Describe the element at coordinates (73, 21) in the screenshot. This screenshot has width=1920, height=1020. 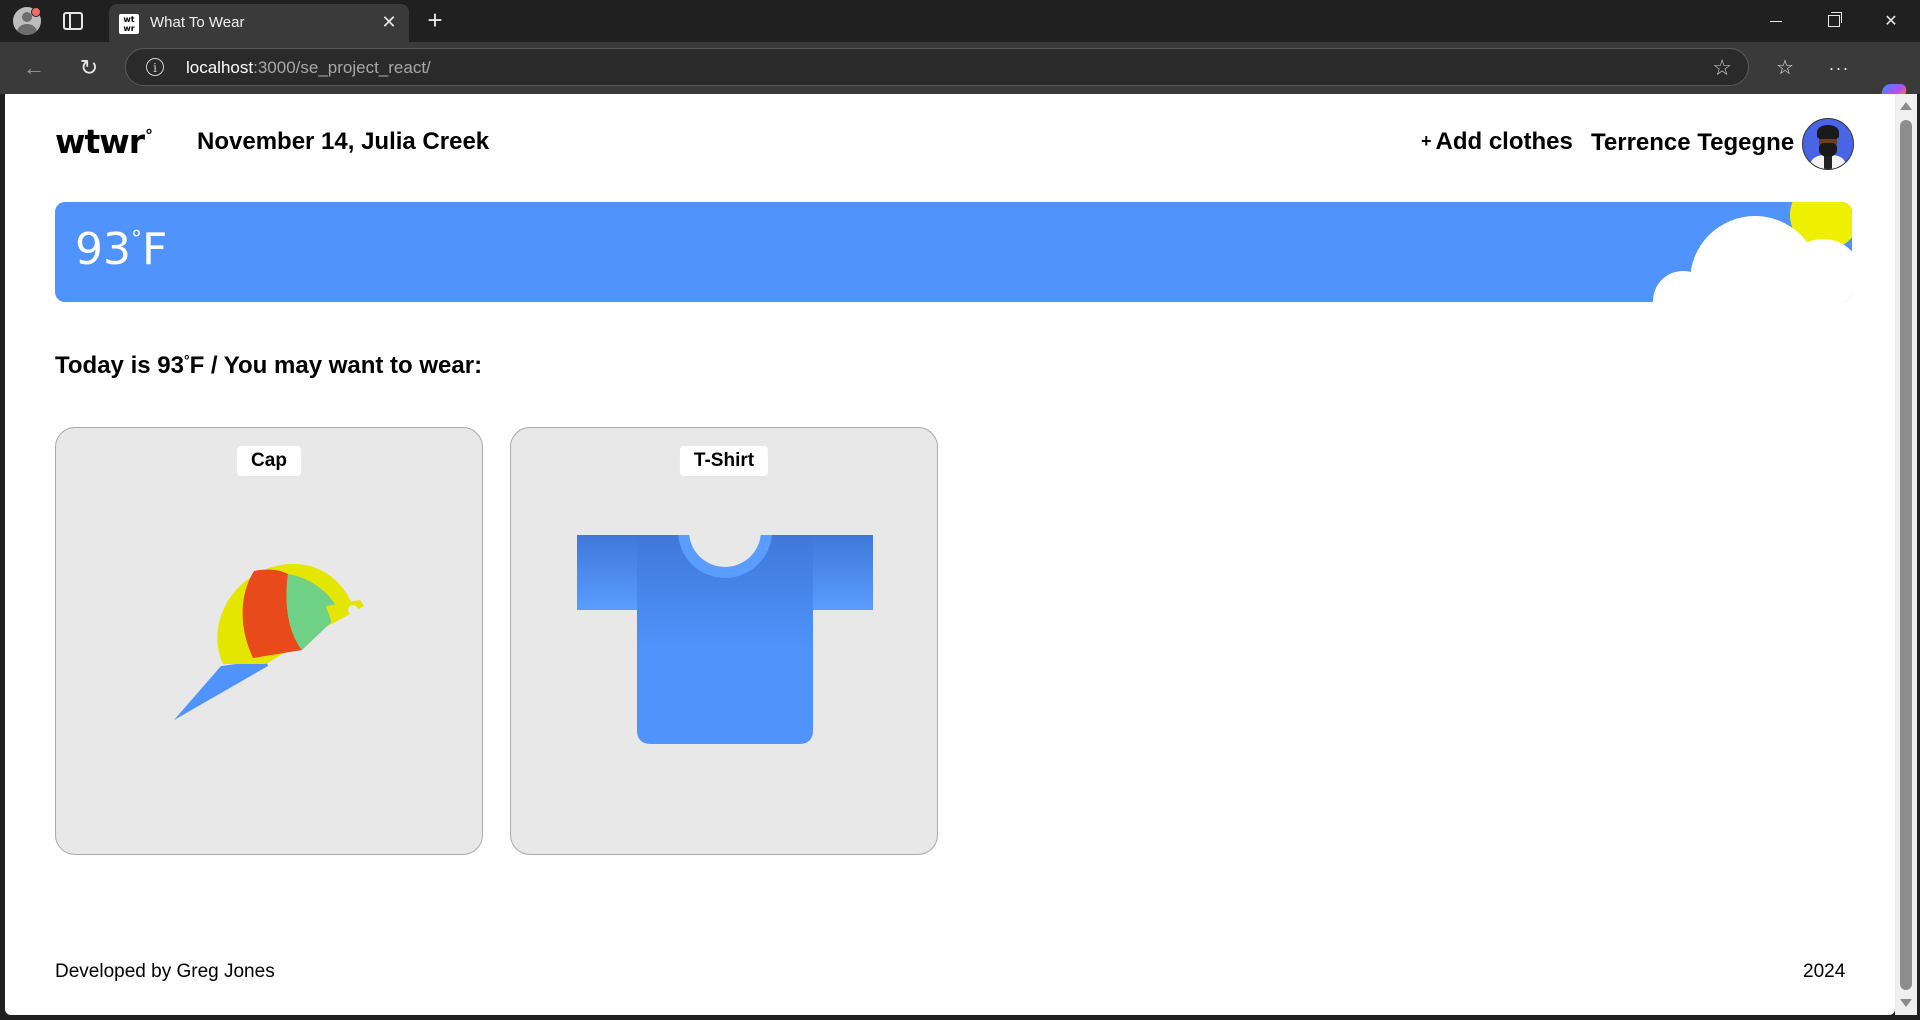
I see `tab-actions-icon` at that location.